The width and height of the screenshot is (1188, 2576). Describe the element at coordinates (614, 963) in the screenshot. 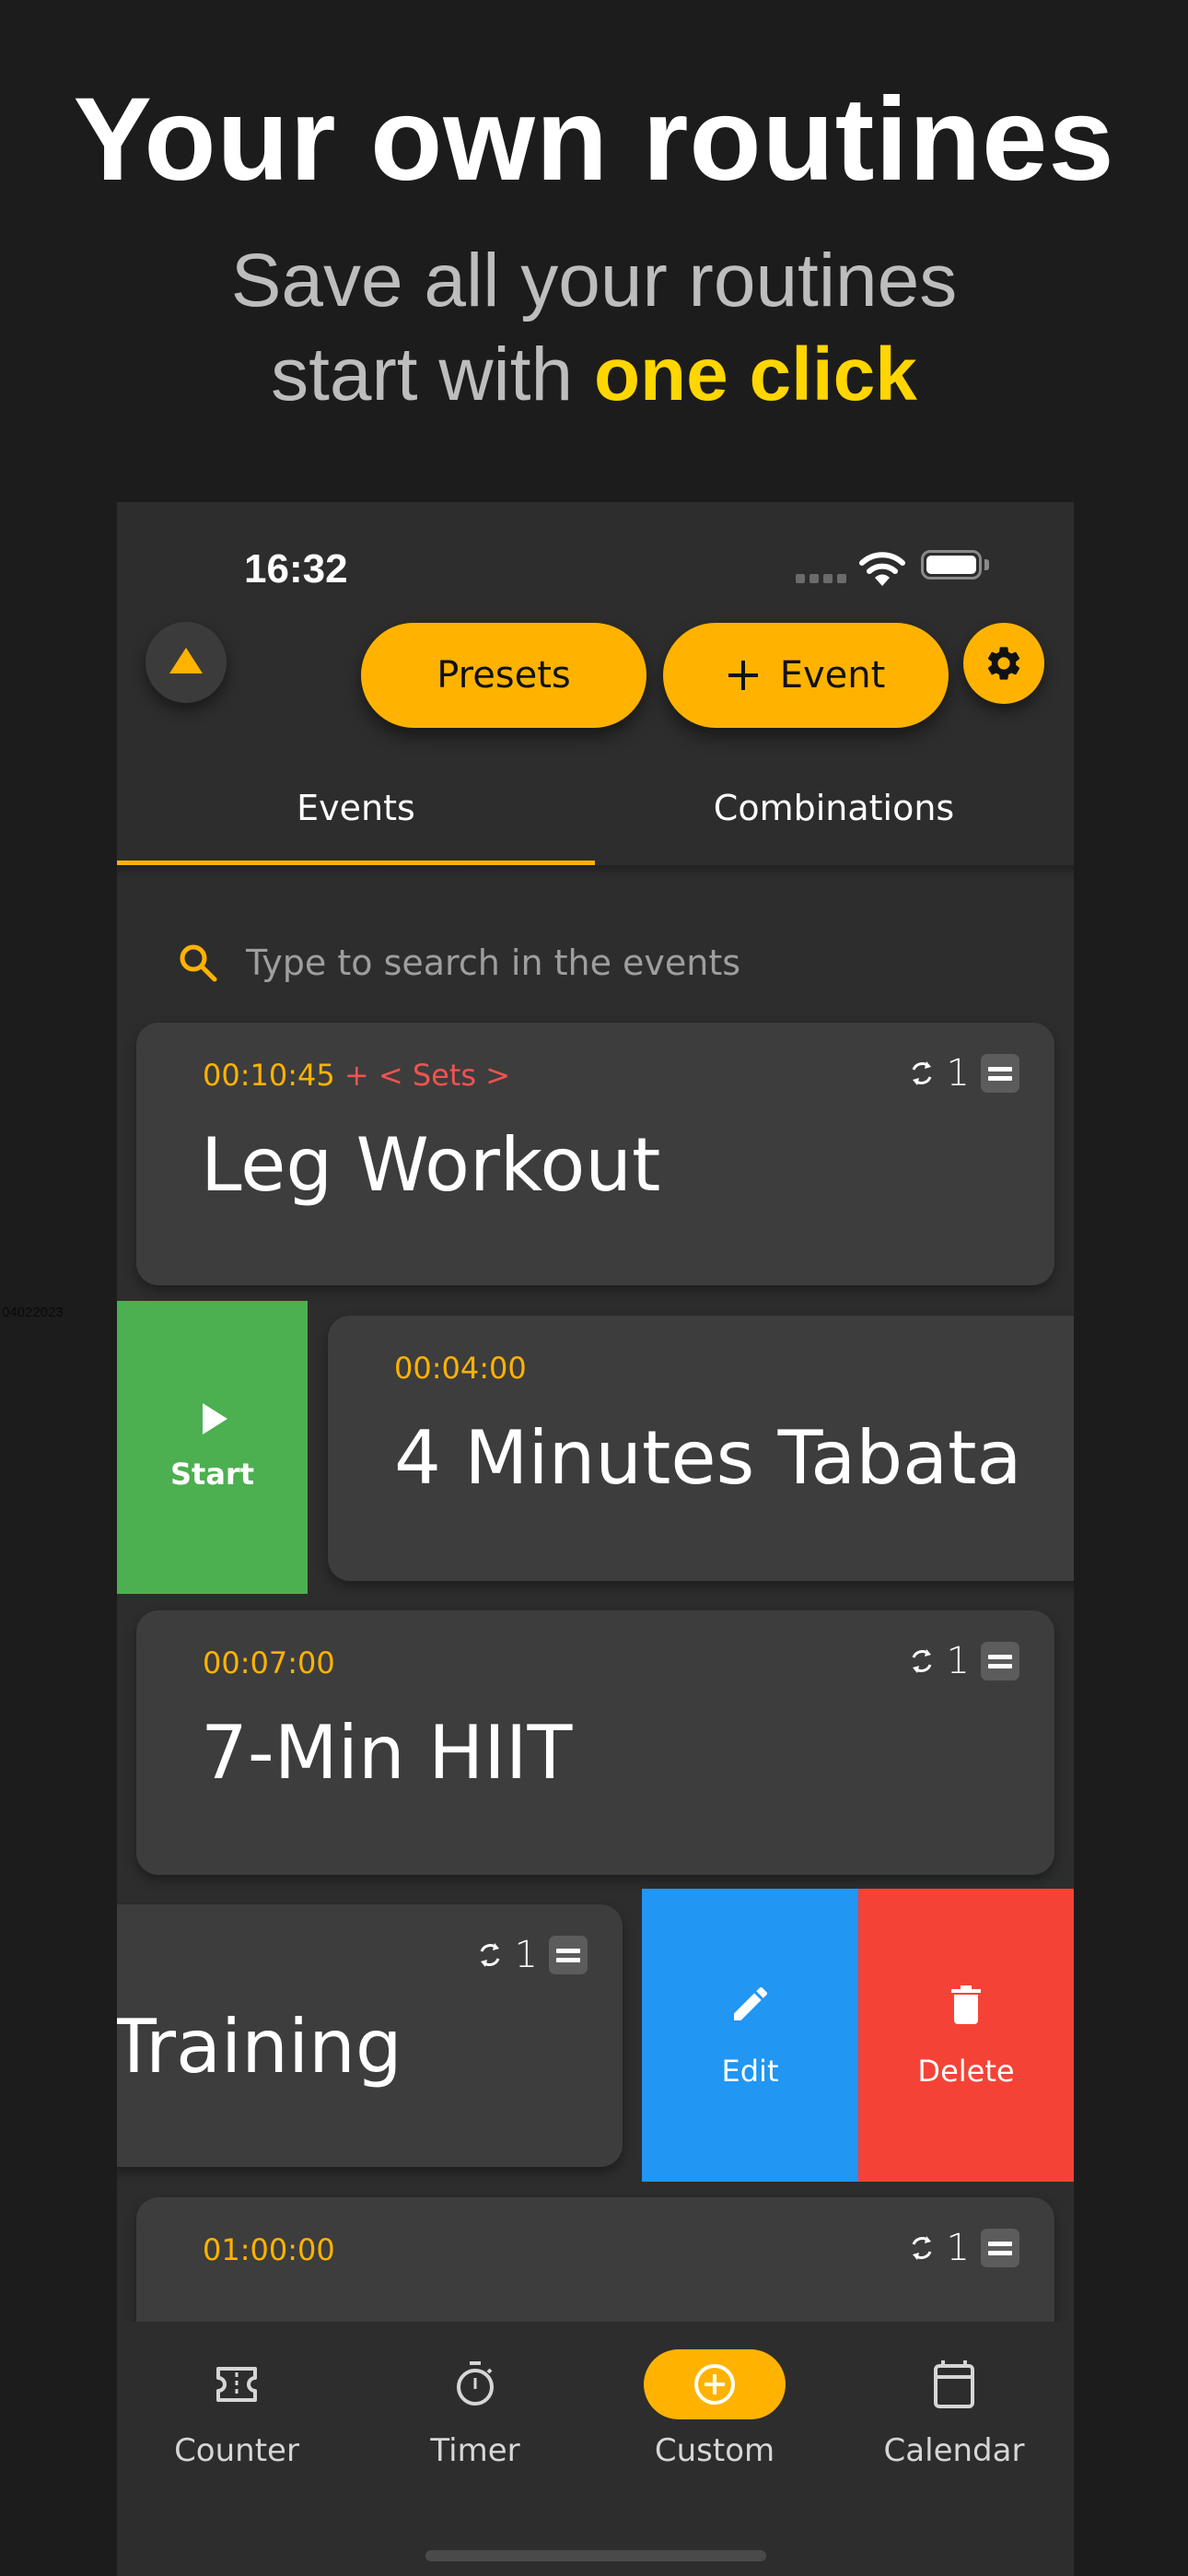

I see `search-input` at that location.